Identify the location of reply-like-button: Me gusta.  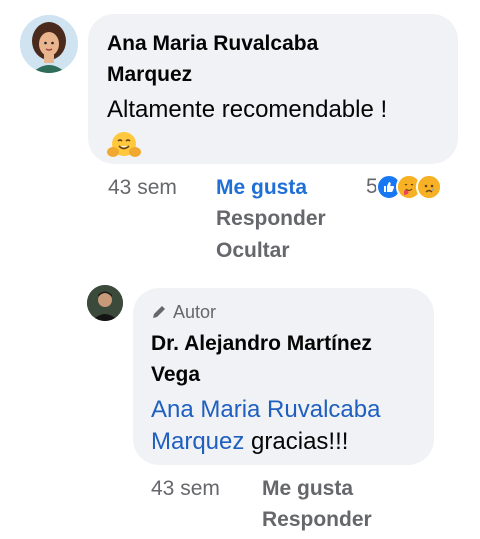
(307, 488).